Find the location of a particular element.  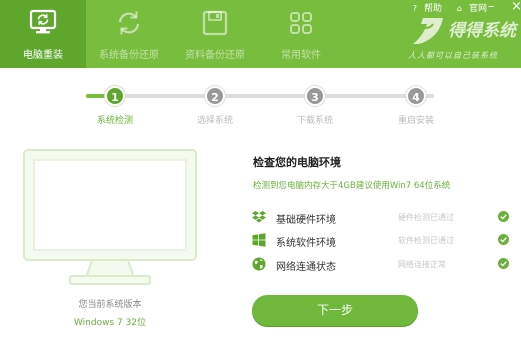

globe-icon is located at coordinates (259, 264).